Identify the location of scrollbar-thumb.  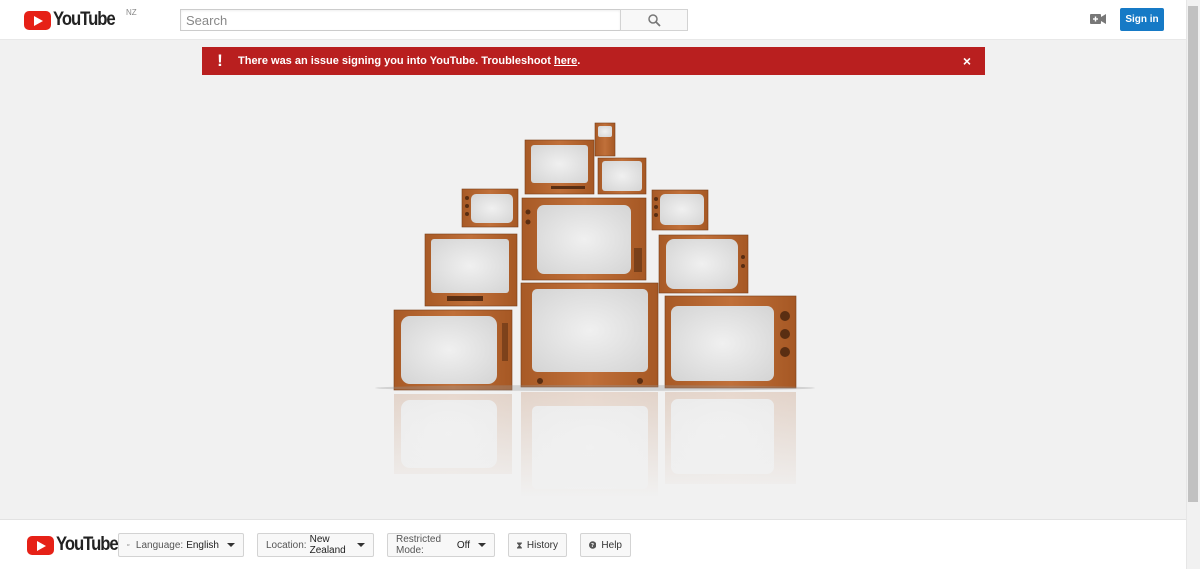
(1193, 254).